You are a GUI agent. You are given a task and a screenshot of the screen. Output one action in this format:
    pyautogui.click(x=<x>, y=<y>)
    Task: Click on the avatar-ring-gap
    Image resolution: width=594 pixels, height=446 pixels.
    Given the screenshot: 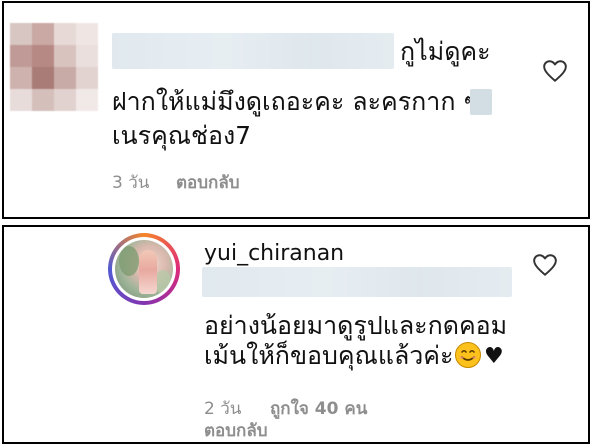 What is the action you would take?
    pyautogui.click(x=144, y=269)
    